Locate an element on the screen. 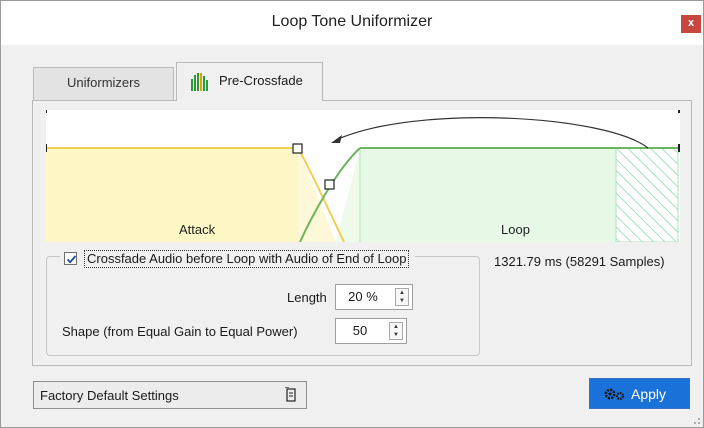  apply-button: Apply is located at coordinates (639, 393).